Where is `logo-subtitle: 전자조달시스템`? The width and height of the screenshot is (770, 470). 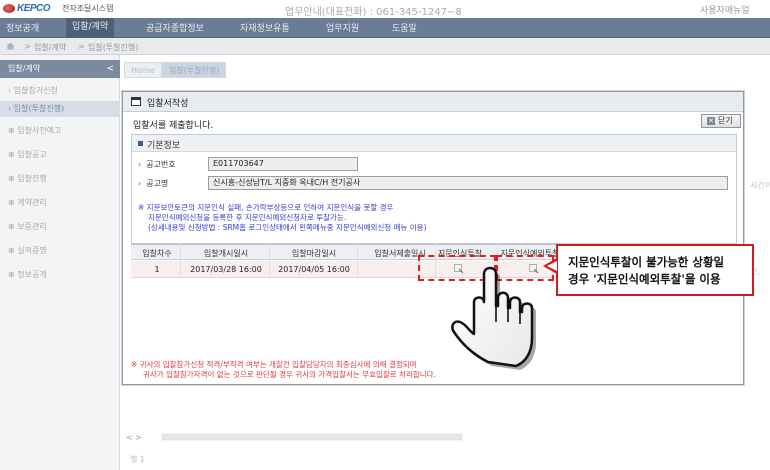
logo-subtitle: 전자조달시스템 is located at coordinates (88, 8).